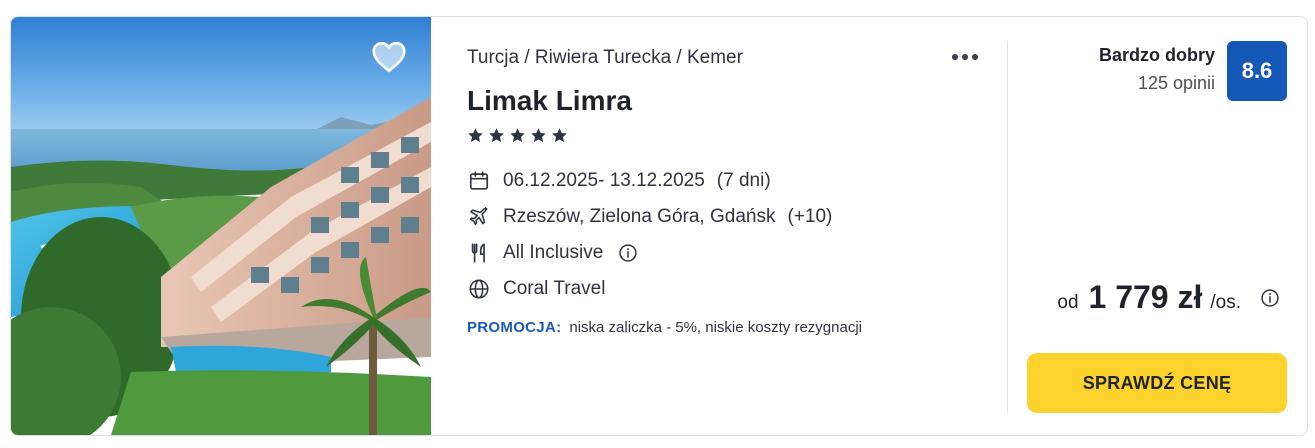 Image resolution: width=1315 pixels, height=448 pixels. I want to click on board-info-icon, so click(628, 253).